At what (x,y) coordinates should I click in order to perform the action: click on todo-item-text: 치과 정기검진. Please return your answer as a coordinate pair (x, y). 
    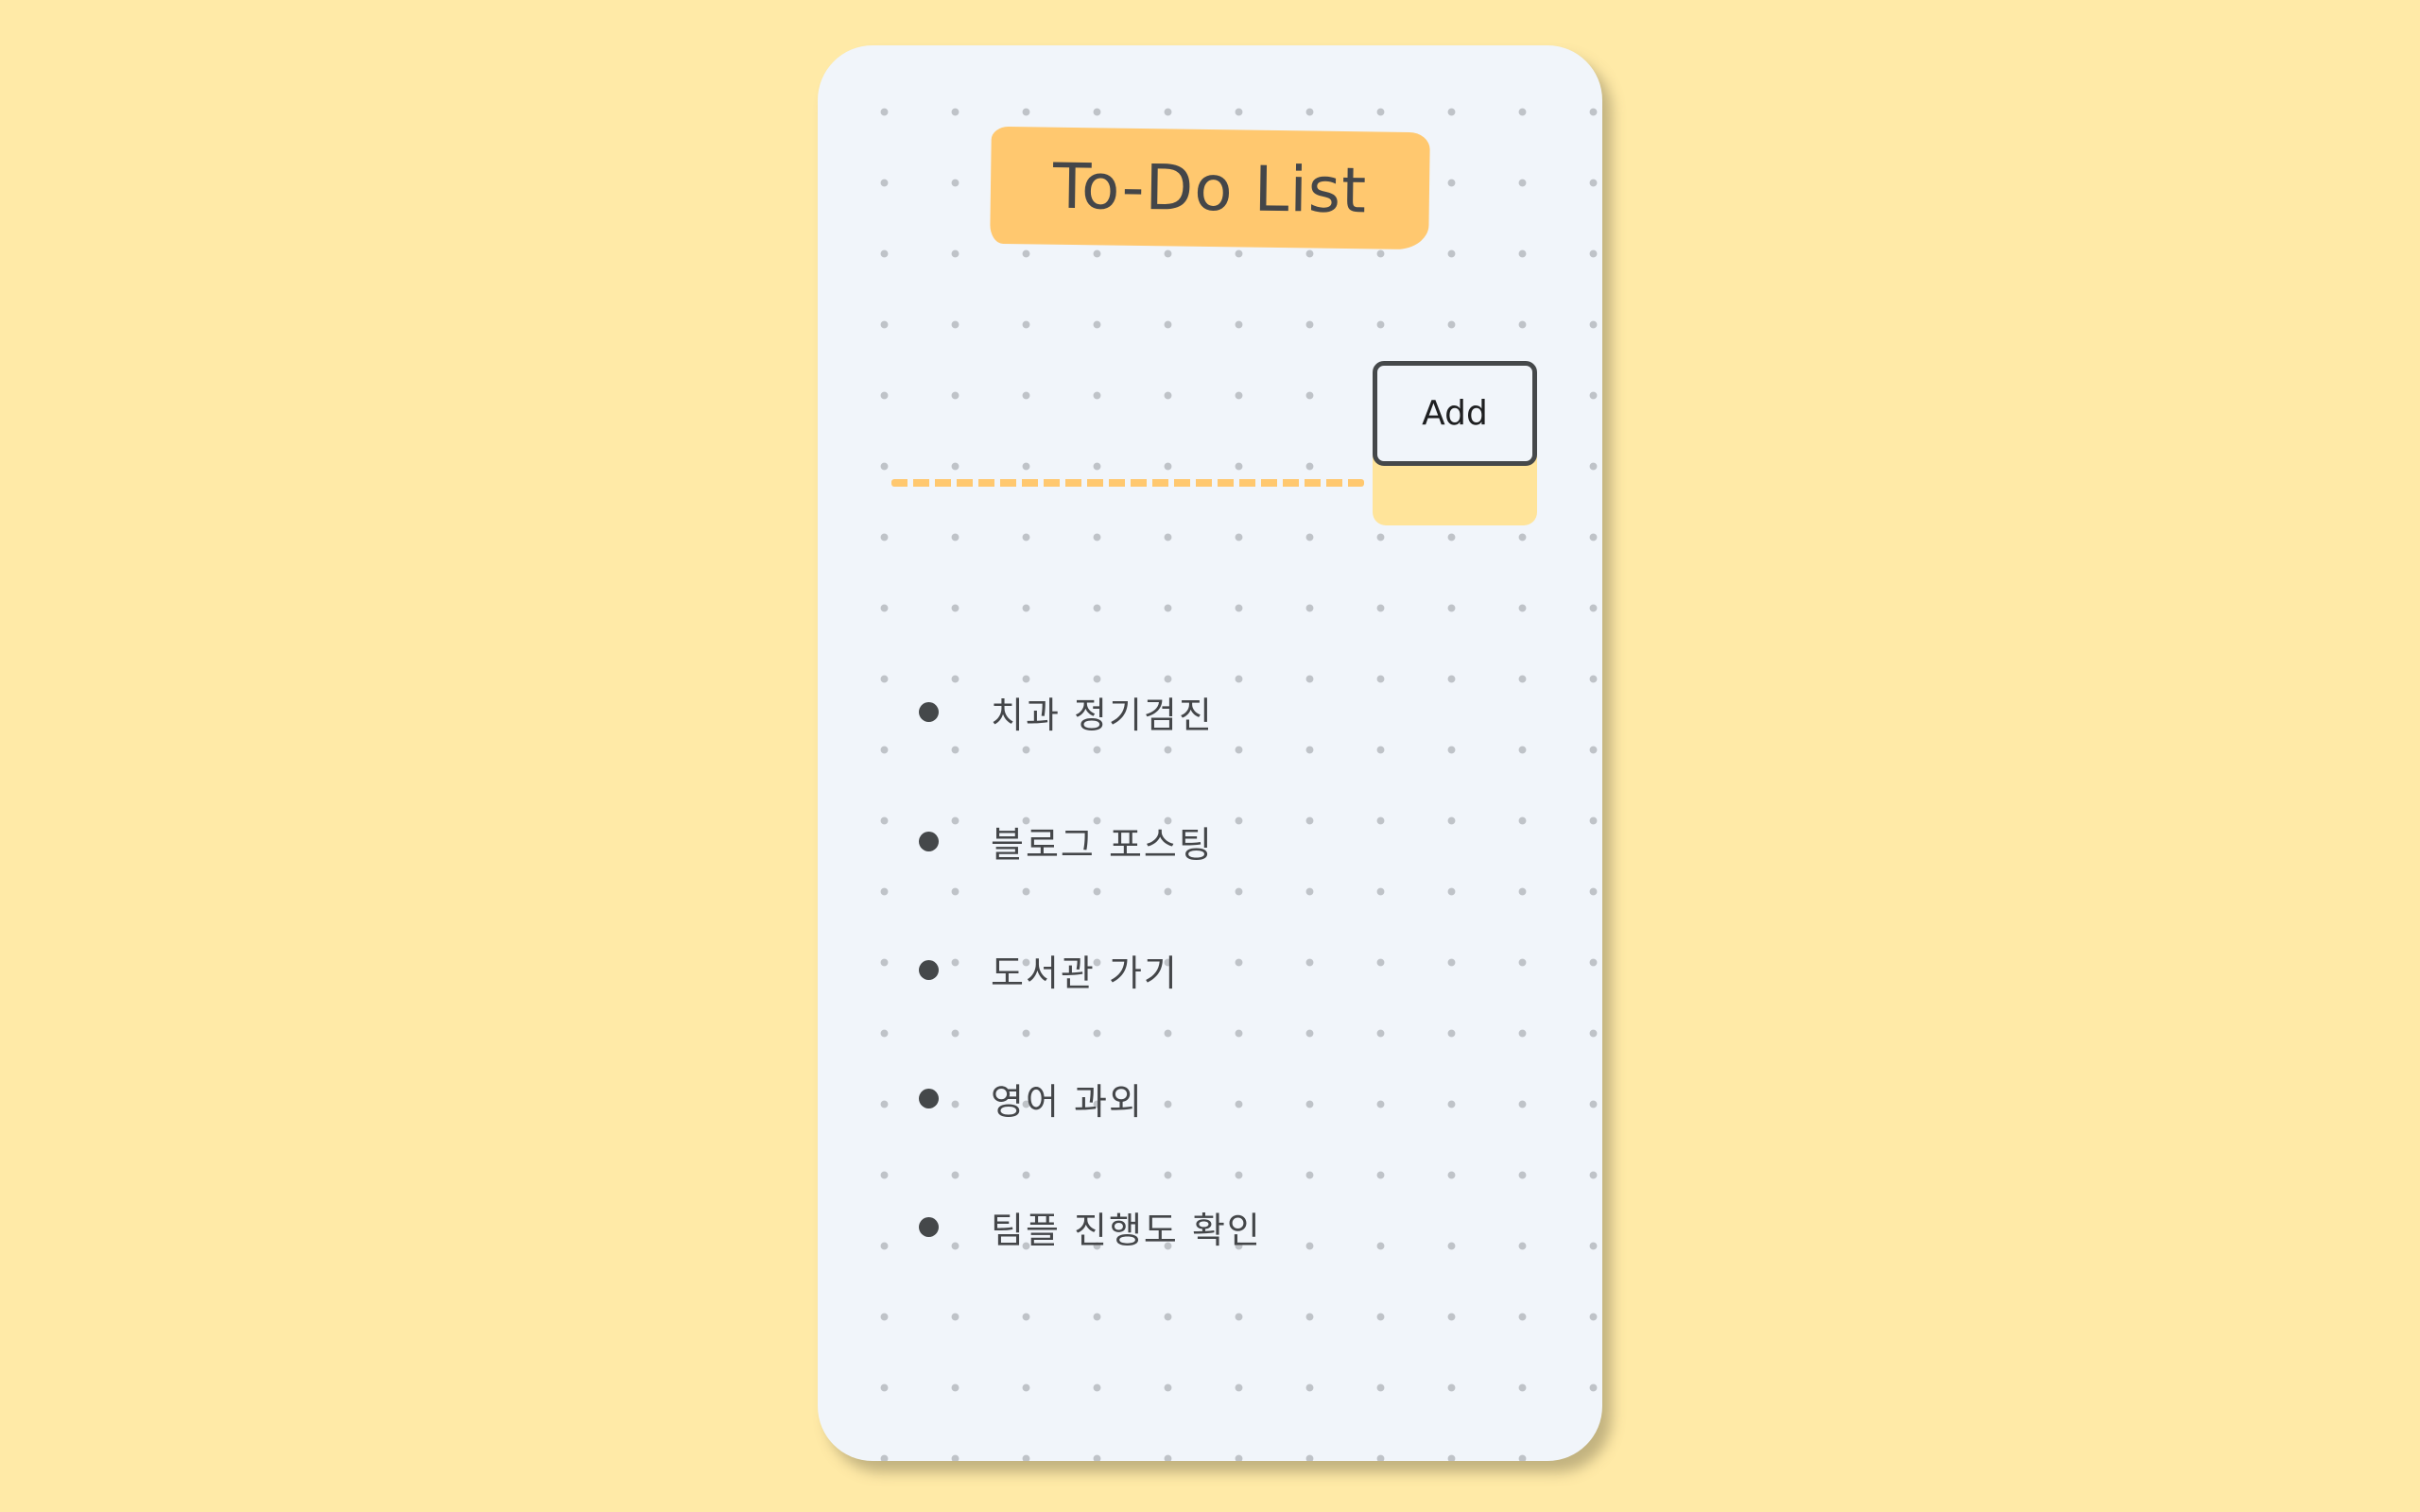
    Looking at the image, I should click on (1103, 715).